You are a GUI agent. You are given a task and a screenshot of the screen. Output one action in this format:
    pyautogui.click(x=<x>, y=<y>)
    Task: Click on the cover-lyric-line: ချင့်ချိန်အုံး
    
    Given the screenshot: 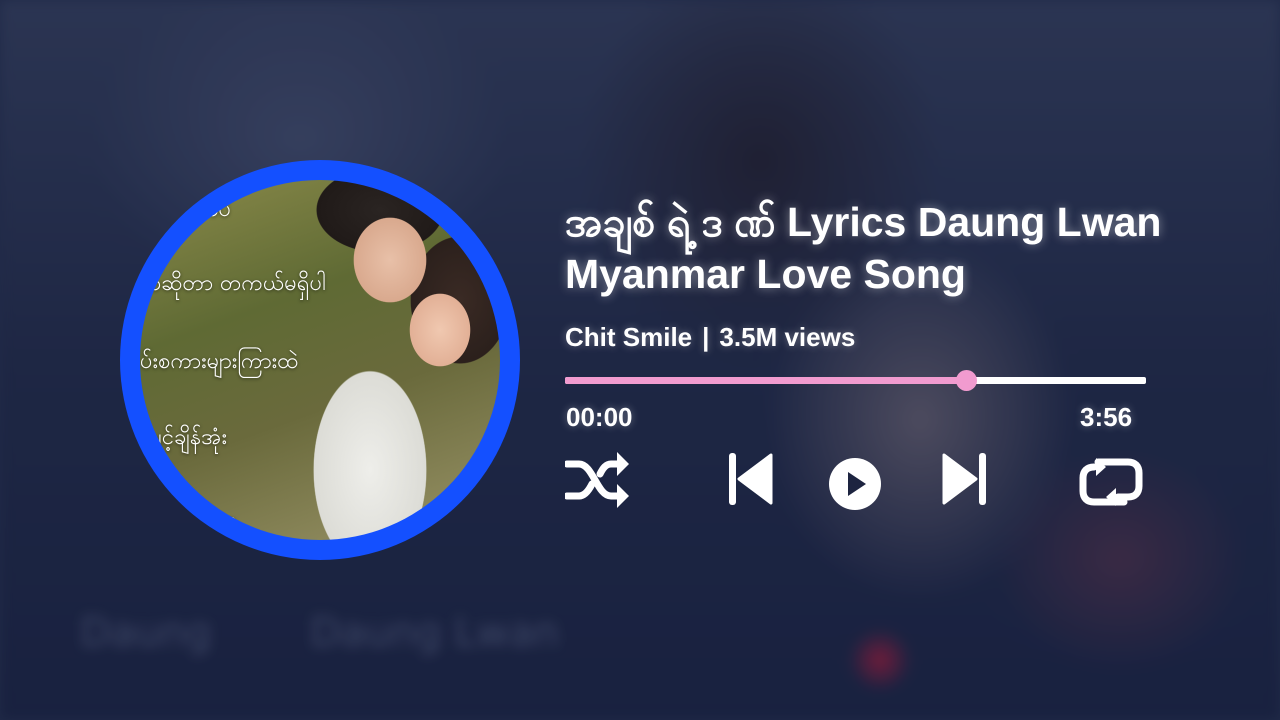 What is the action you would take?
    pyautogui.click(x=187, y=437)
    